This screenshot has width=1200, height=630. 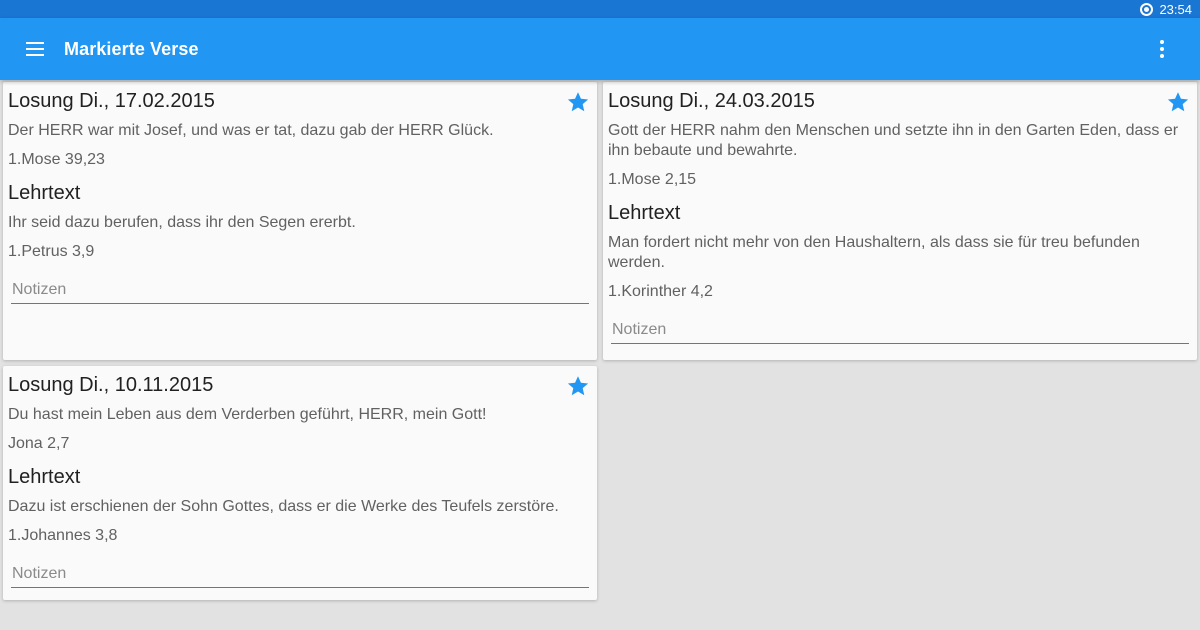 What do you see at coordinates (660, 291) in the screenshot?
I see `lehrtext-reference: 1.Korinther 4,2` at bounding box center [660, 291].